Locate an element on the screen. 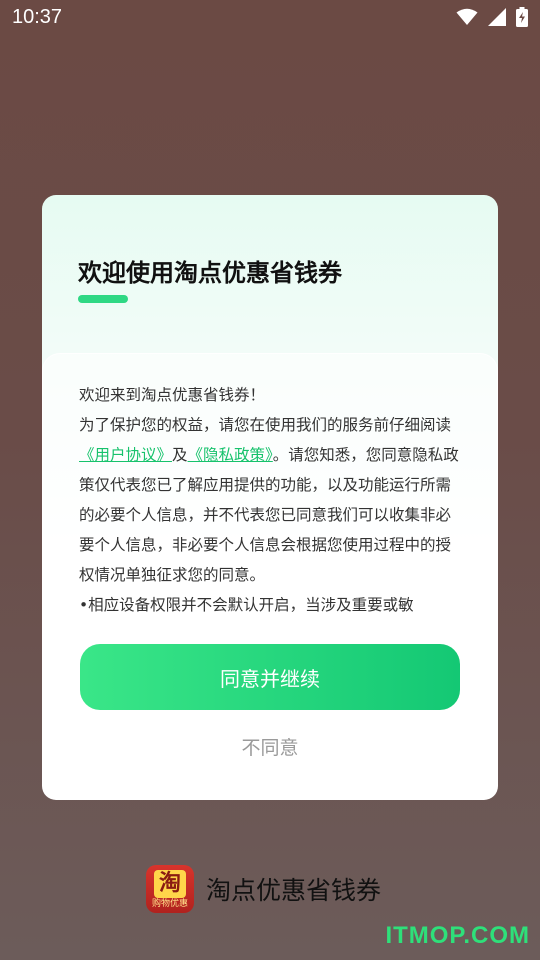 The image size is (540, 960). app-logo: 淘 购物优惠 is located at coordinates (170, 889).